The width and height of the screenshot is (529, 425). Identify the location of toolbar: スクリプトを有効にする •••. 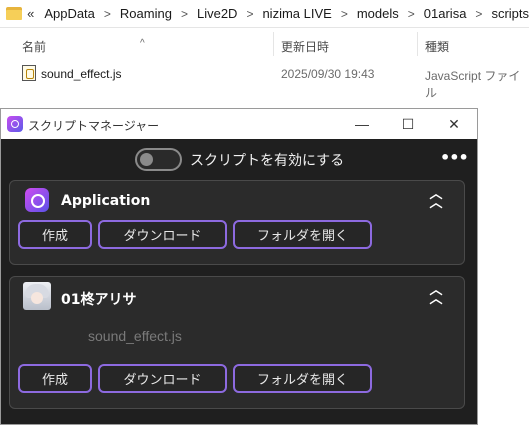
(239, 159).